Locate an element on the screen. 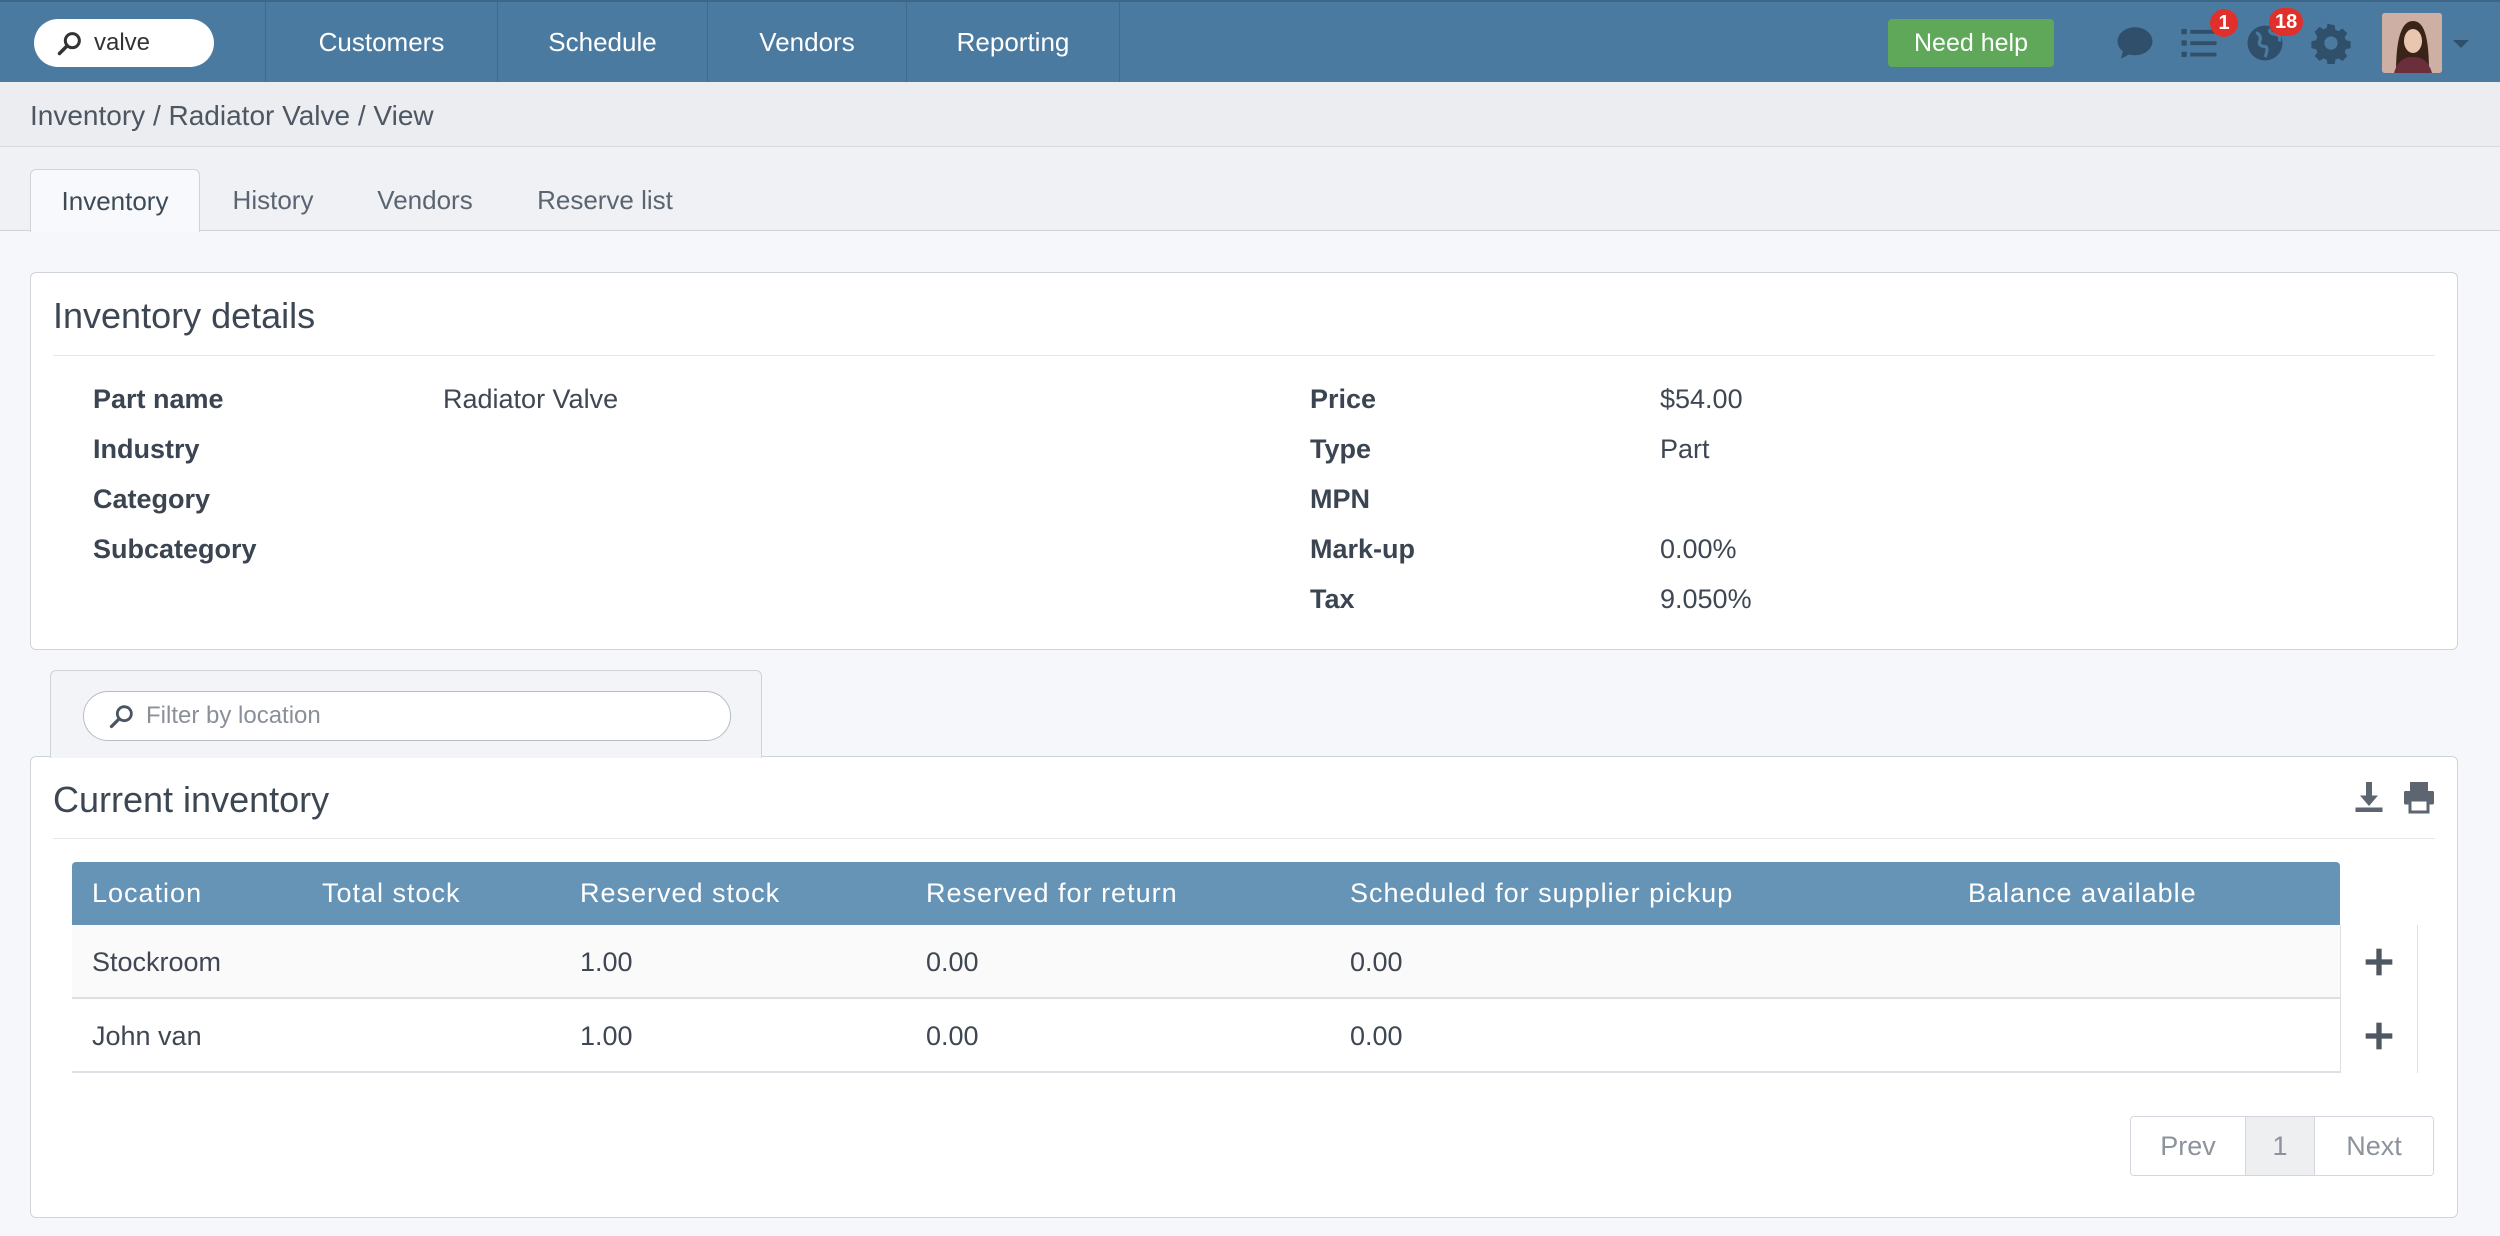 This screenshot has width=2500, height=1236. tax-label: Tax is located at coordinates (1332, 599).